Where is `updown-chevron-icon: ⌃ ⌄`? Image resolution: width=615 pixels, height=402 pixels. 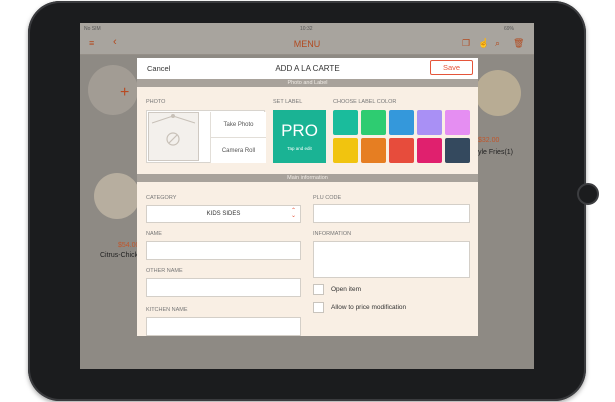
updown-chevron-icon: ⌃ ⌄ is located at coordinates (293, 213).